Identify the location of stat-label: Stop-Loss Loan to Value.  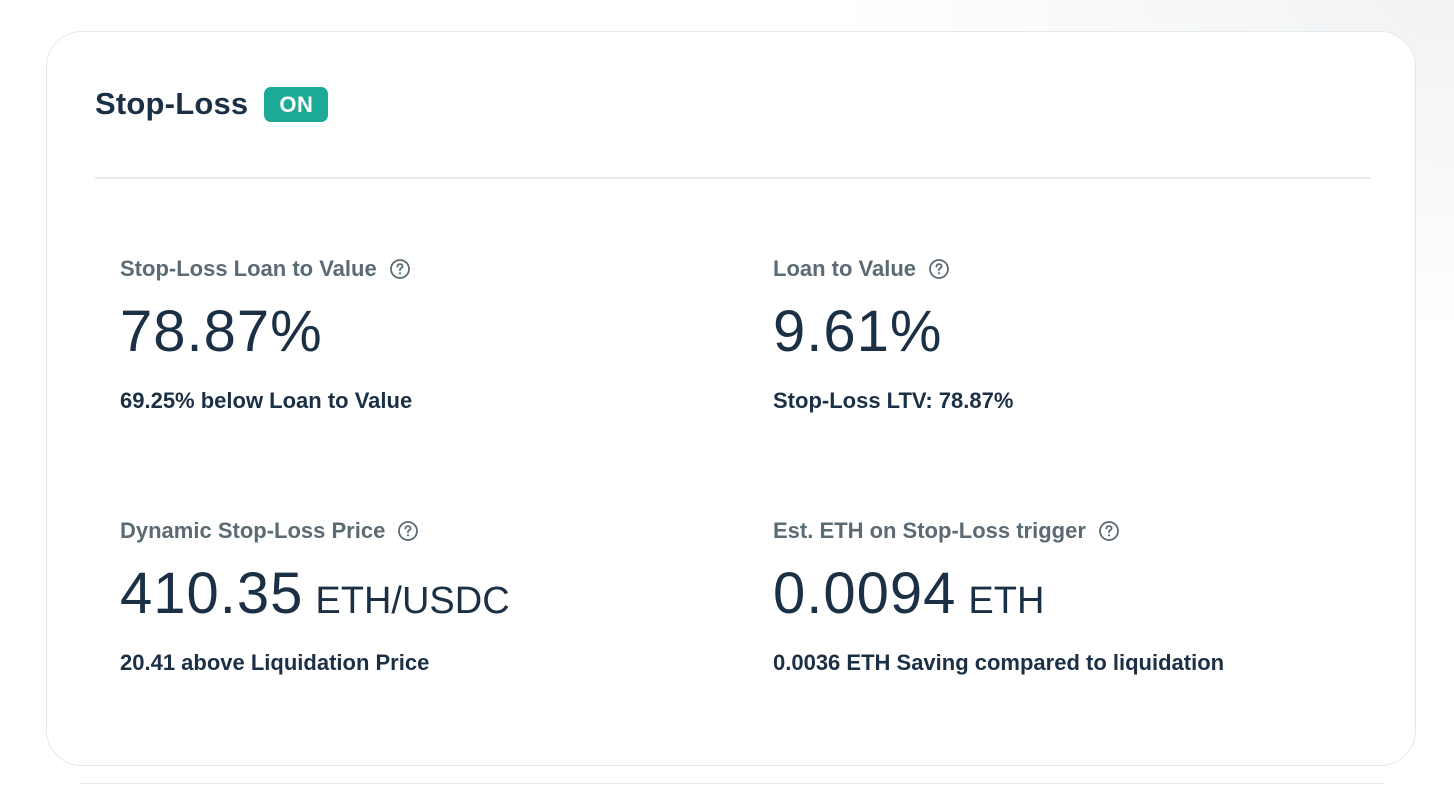
(248, 268).